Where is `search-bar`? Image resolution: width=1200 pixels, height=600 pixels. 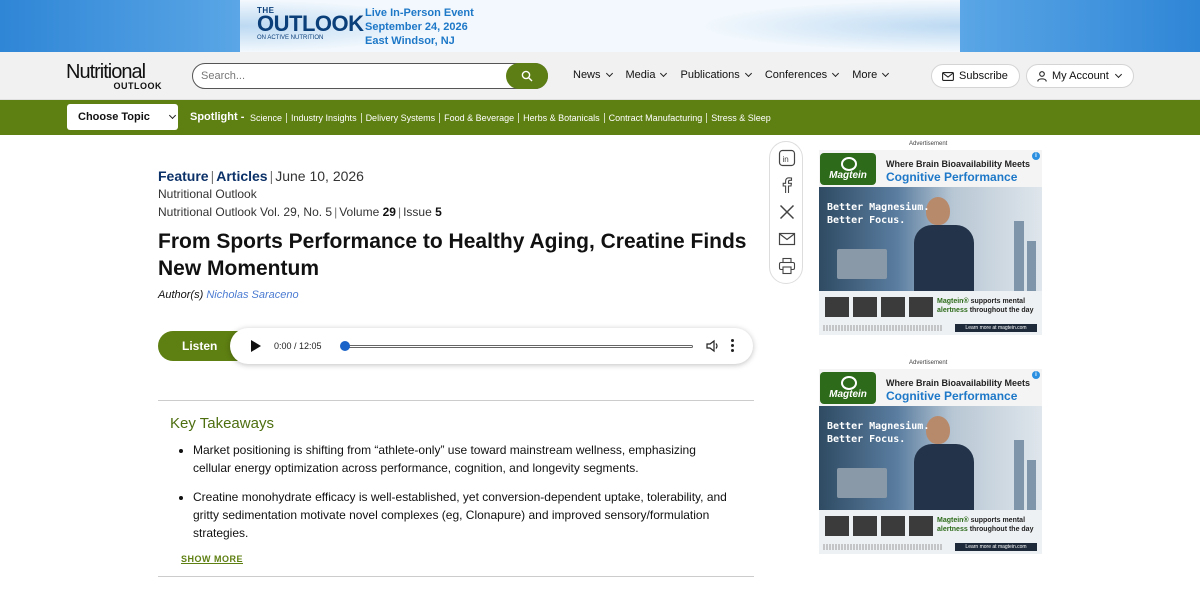
search-bar is located at coordinates (370, 76).